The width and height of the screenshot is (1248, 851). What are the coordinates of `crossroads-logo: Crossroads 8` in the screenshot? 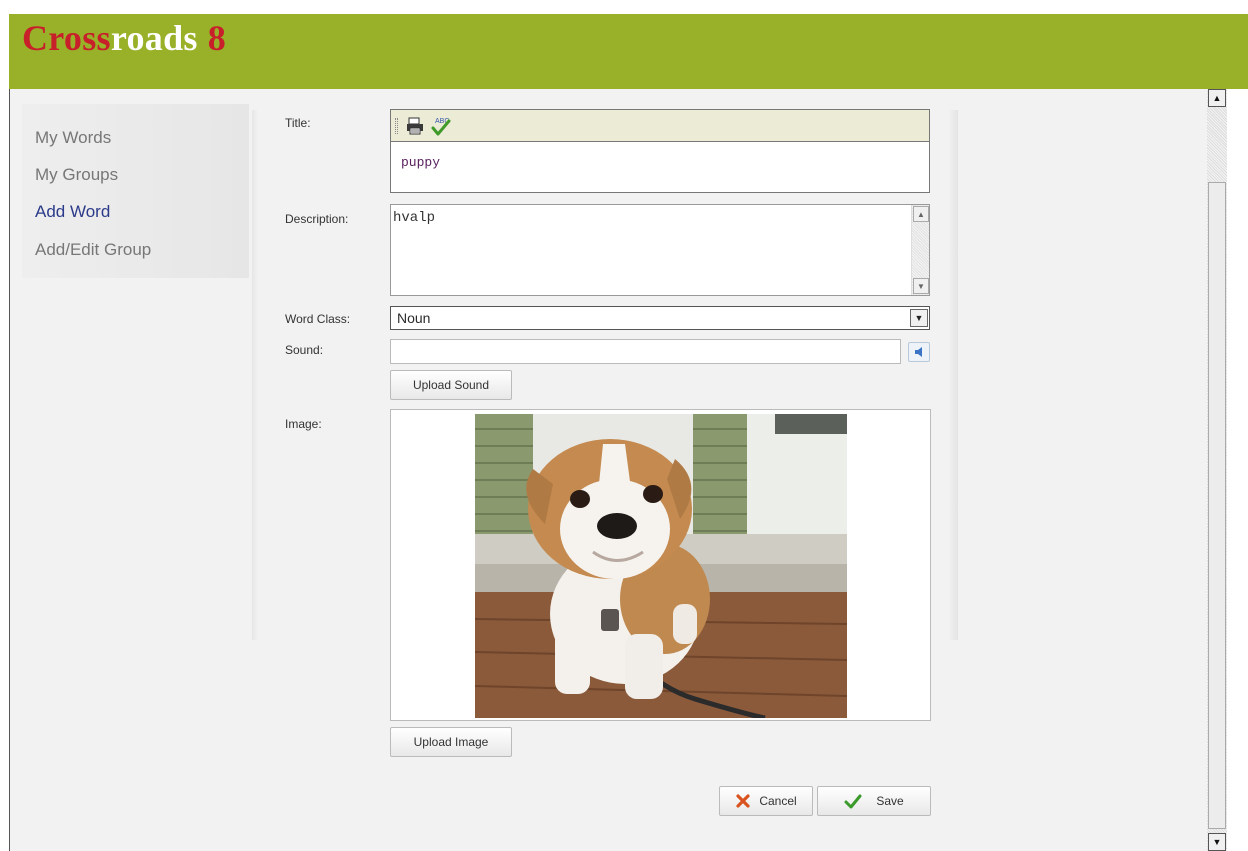 It's located at (124, 38).